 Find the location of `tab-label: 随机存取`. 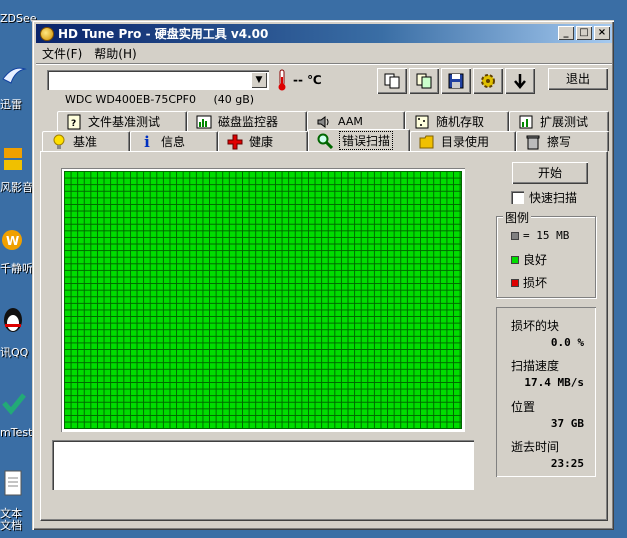

tab-label: 随机存取 is located at coordinates (460, 122).